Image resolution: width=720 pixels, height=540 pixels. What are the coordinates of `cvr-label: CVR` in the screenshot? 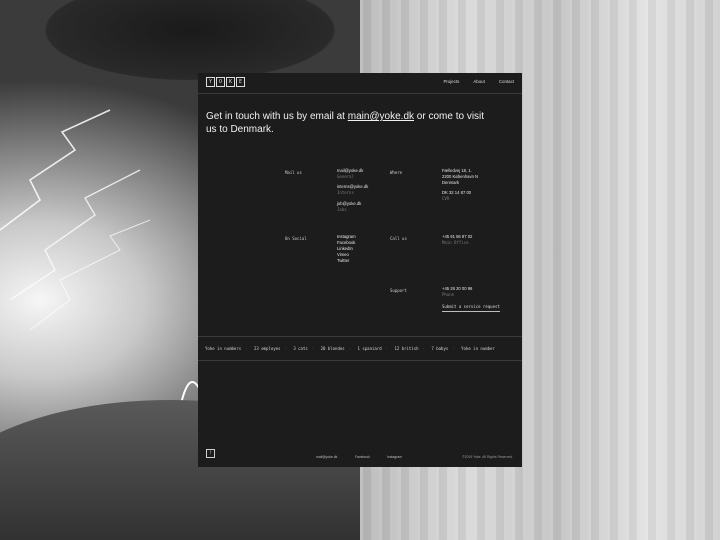 It's located at (446, 198).